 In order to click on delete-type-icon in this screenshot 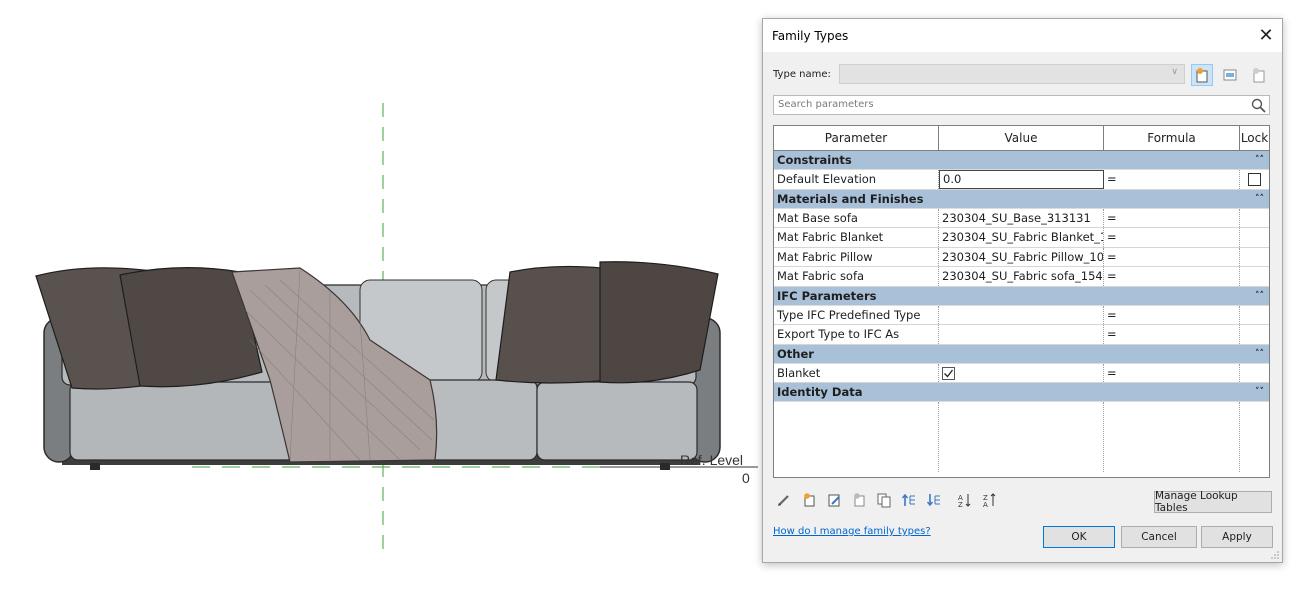, I will do `click(1259, 75)`.